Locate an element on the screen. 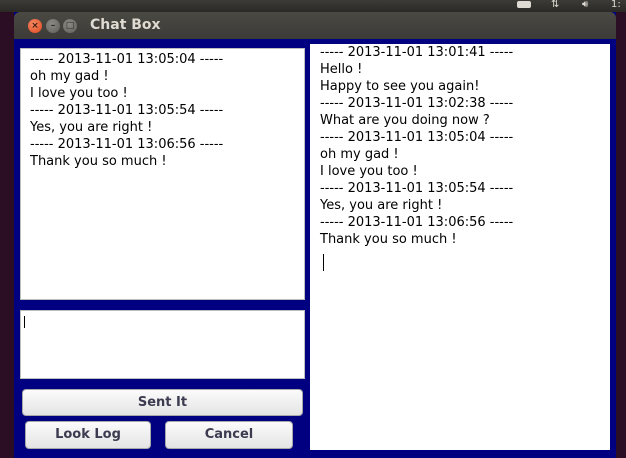 The width and height of the screenshot is (626, 458). network-arrows-icon: ⇅ is located at coordinates (555, 5).